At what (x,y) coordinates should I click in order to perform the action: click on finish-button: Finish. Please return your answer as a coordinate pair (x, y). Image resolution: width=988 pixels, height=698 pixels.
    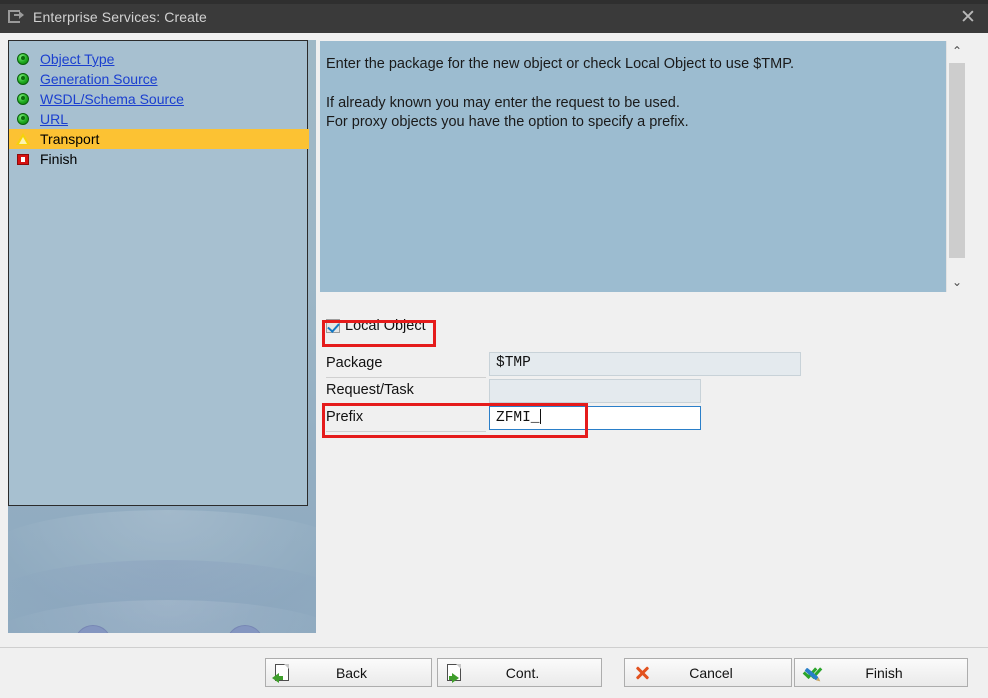
    Looking at the image, I should click on (881, 672).